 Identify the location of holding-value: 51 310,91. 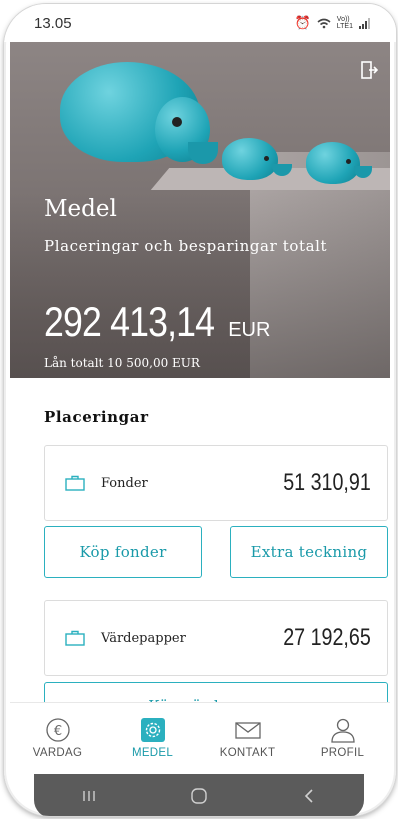
(327, 482).